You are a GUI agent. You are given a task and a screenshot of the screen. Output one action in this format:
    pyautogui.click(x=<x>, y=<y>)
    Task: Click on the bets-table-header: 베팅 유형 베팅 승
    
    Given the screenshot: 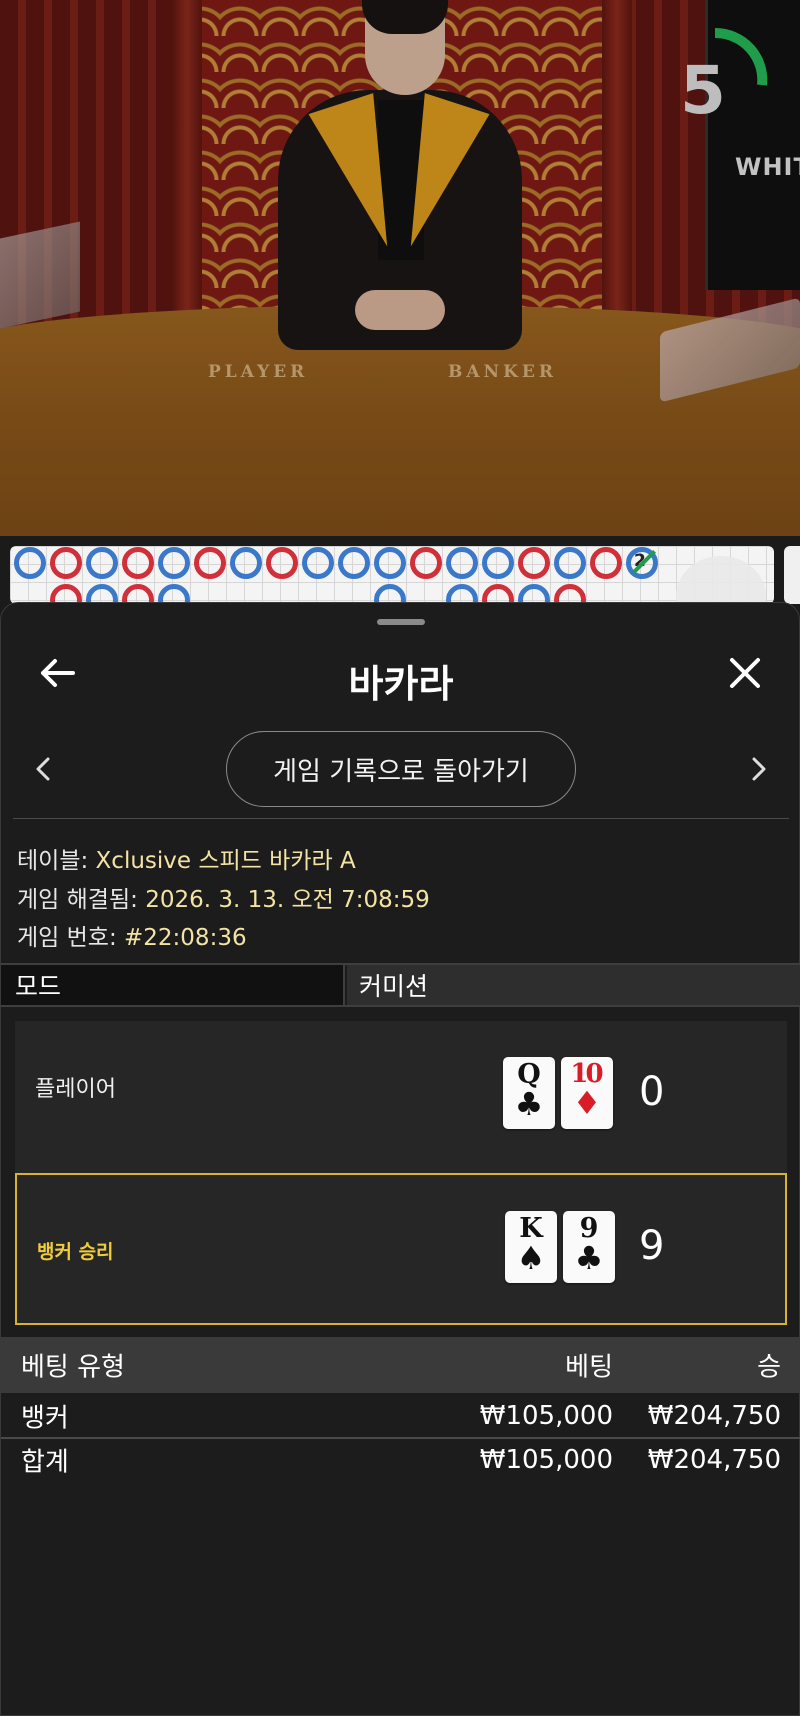 What is the action you would take?
    pyautogui.click(x=400, y=1365)
    